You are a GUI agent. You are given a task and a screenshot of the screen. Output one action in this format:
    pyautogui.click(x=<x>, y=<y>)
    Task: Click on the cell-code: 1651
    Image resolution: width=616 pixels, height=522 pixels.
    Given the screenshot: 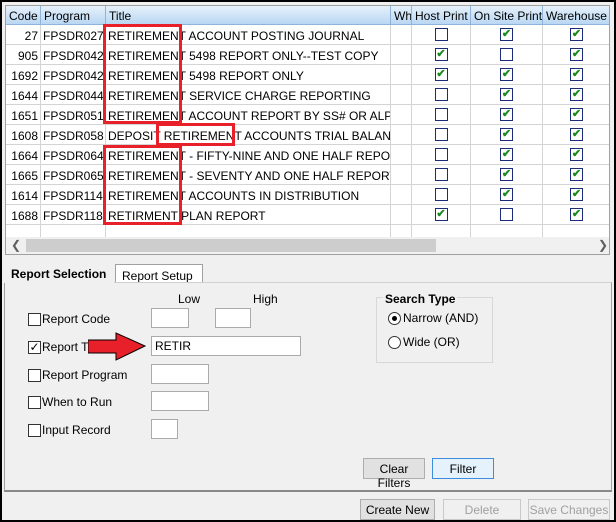 What is the action you would take?
    pyautogui.click(x=23, y=115)
    